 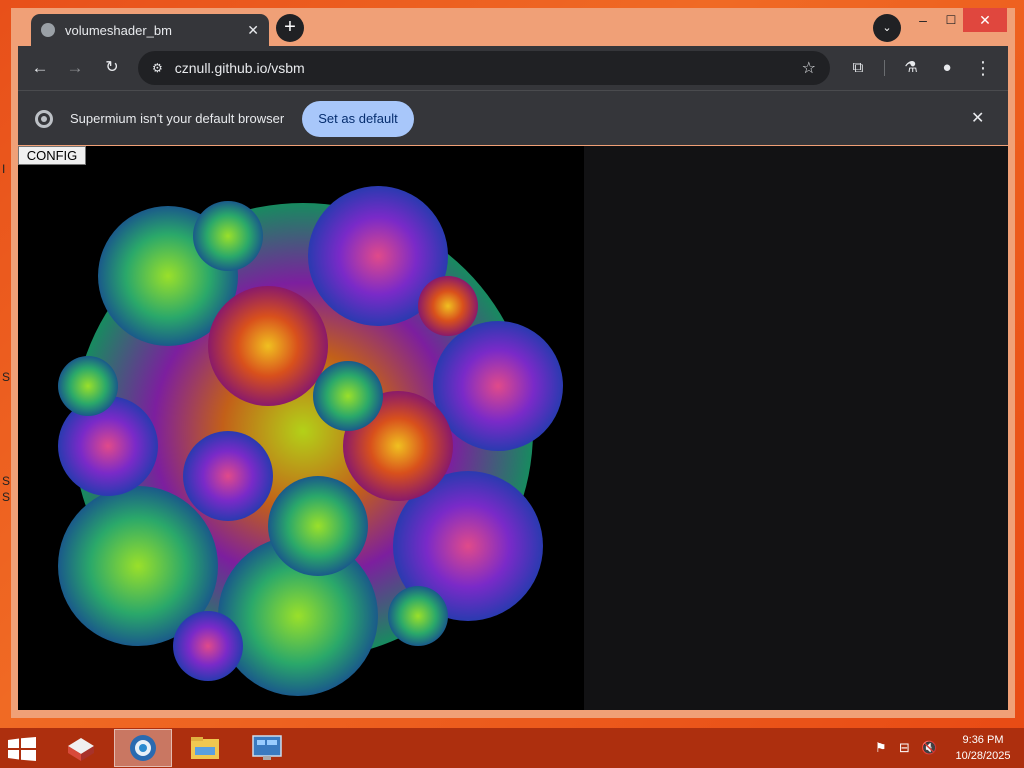 I want to click on tab-strip: volumeshader_bm ✕ + ⌄ – ☐ ✕, so click(x=513, y=27).